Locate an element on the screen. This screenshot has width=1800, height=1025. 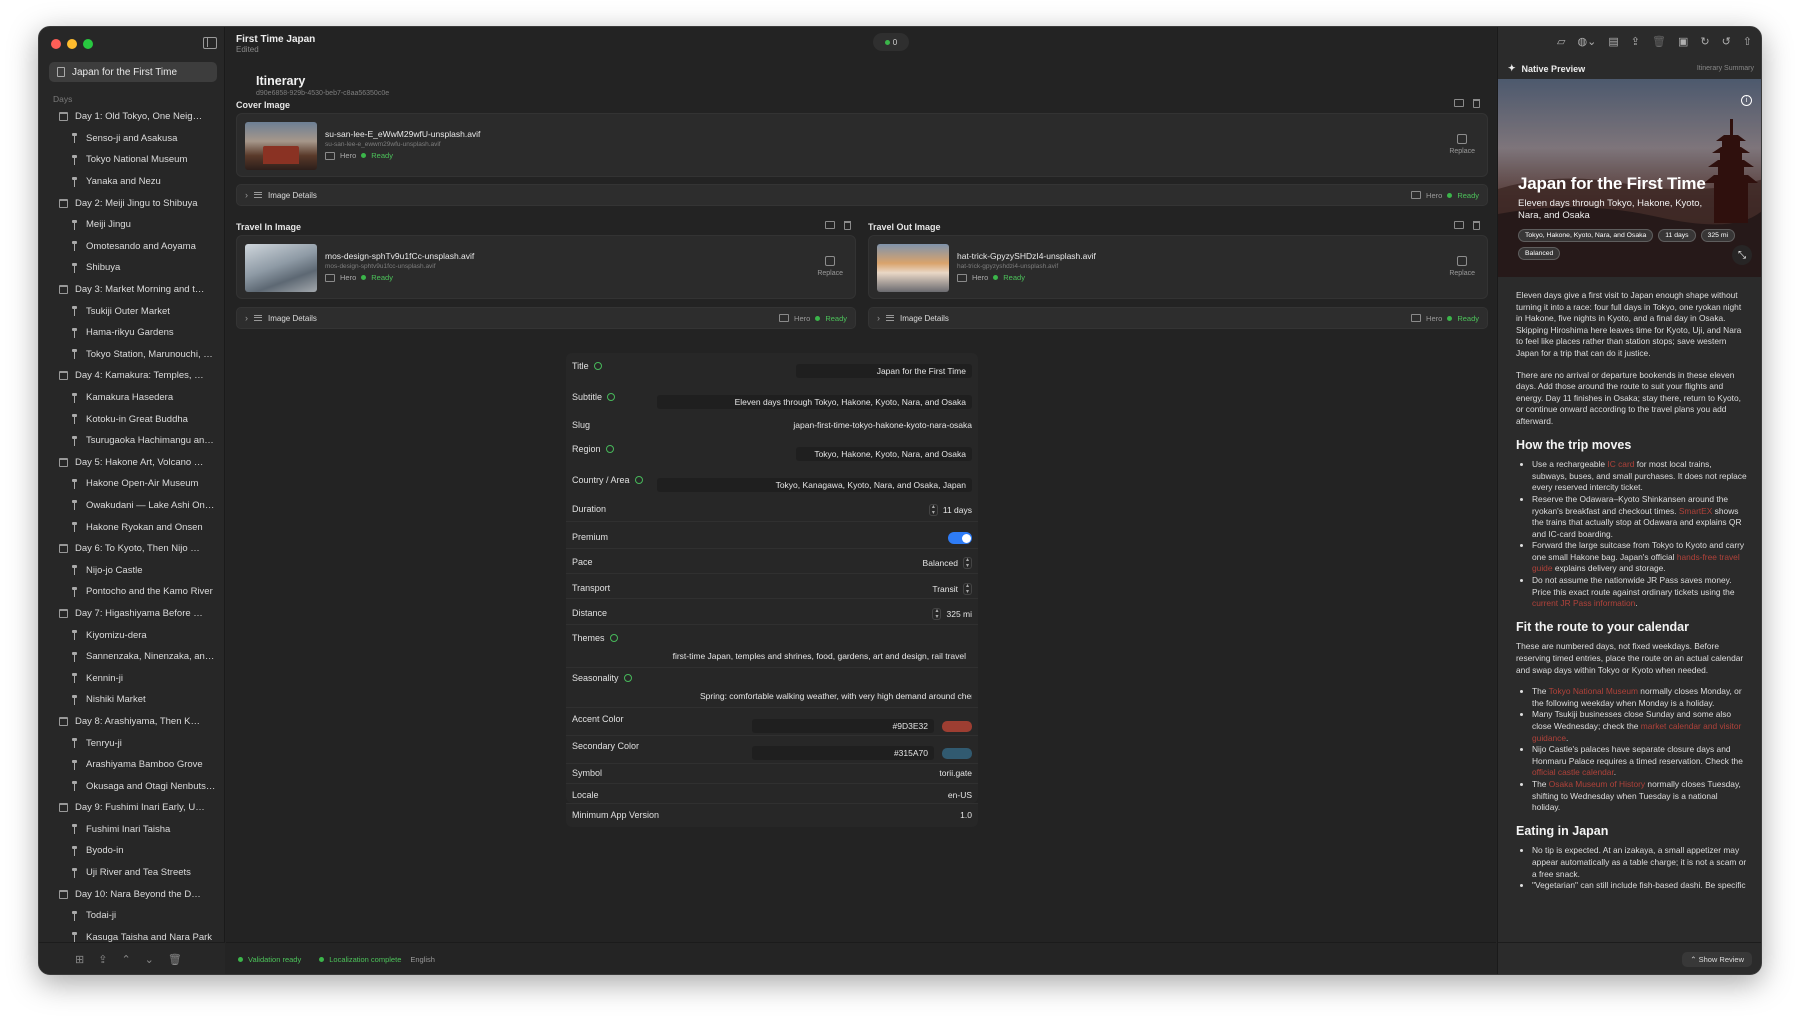
globe-icon: ◍⌄ is located at coordinates (1587, 41).